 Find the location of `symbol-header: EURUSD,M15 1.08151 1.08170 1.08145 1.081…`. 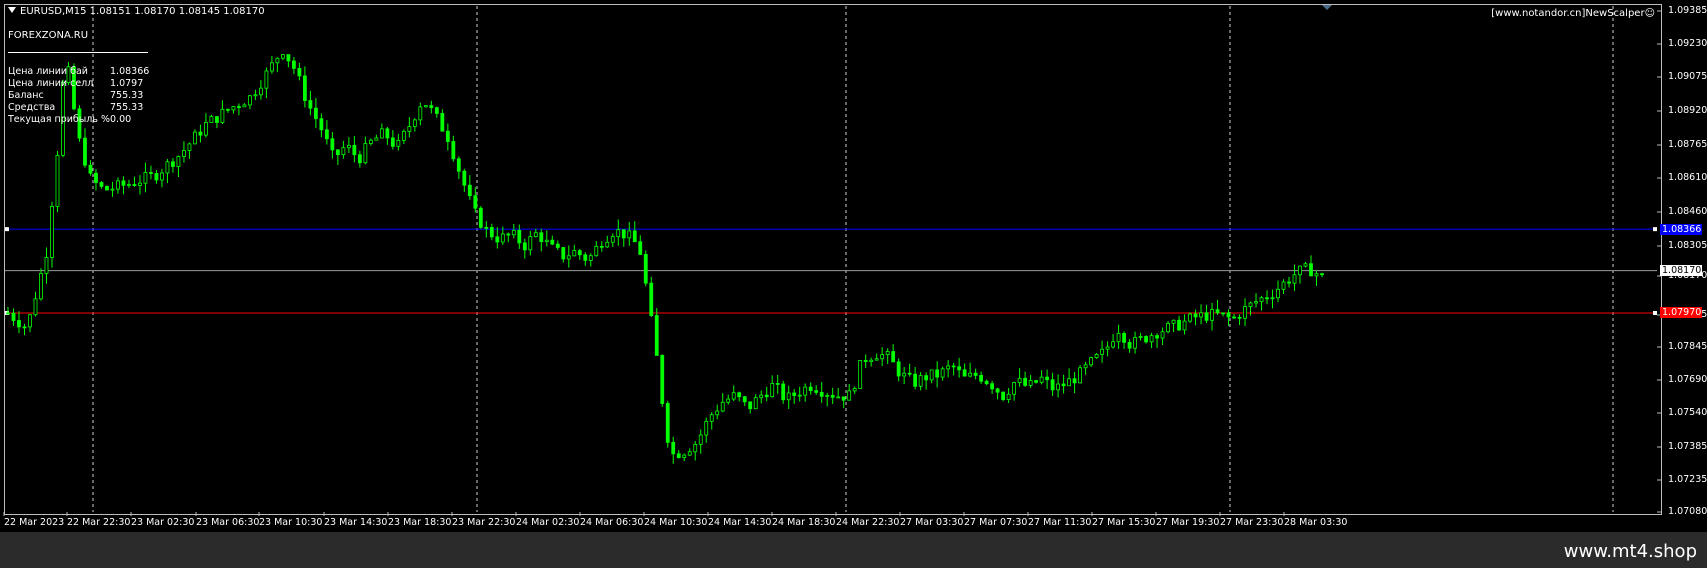

symbol-header: EURUSD,M15 1.08151 1.08170 1.08145 1.081… is located at coordinates (136, 12).